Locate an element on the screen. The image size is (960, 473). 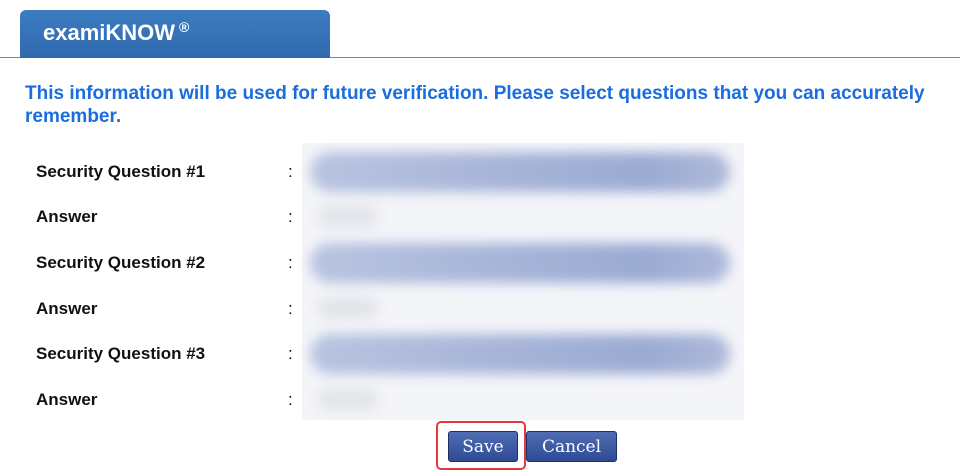
cancel-button: Cancel is located at coordinates (571, 446).